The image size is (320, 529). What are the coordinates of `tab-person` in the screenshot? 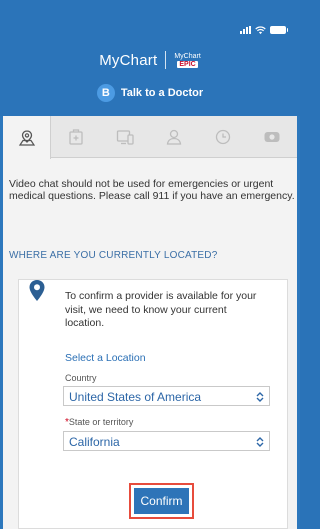 It's located at (174, 137).